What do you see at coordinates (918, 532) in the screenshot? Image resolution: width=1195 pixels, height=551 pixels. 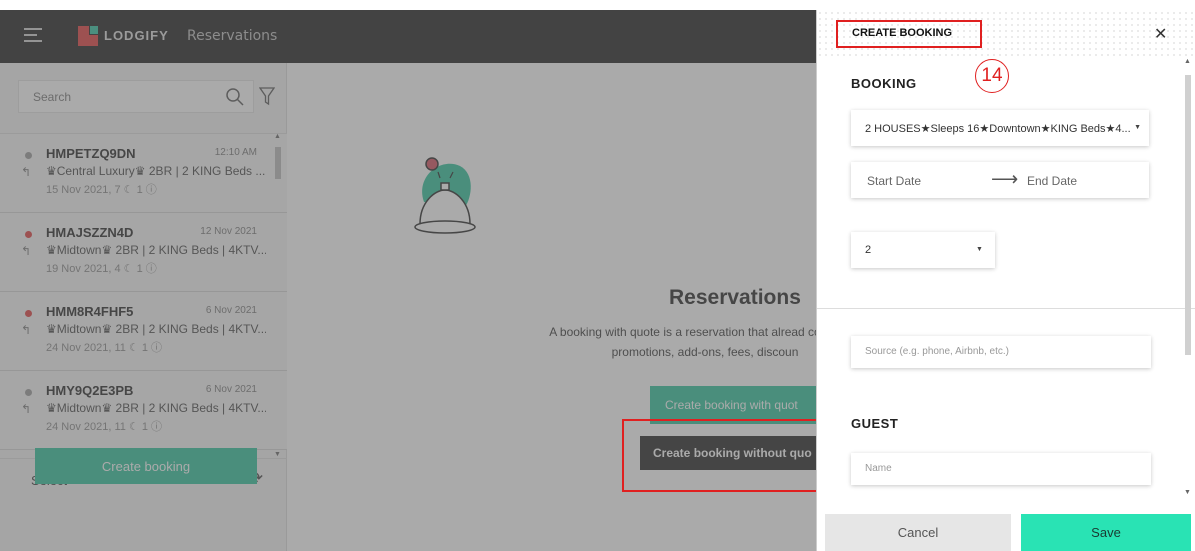 I see `cancel-button: Cancel` at bounding box center [918, 532].